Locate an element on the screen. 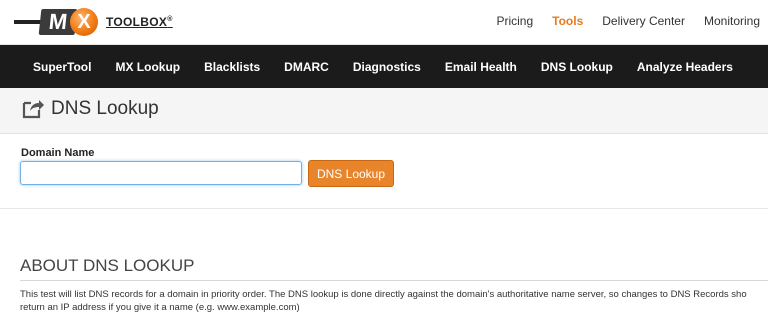 This screenshot has width=768, height=314. top-nav: Pricing Tools Delivery Center Monitoring is located at coordinates (618, 21).